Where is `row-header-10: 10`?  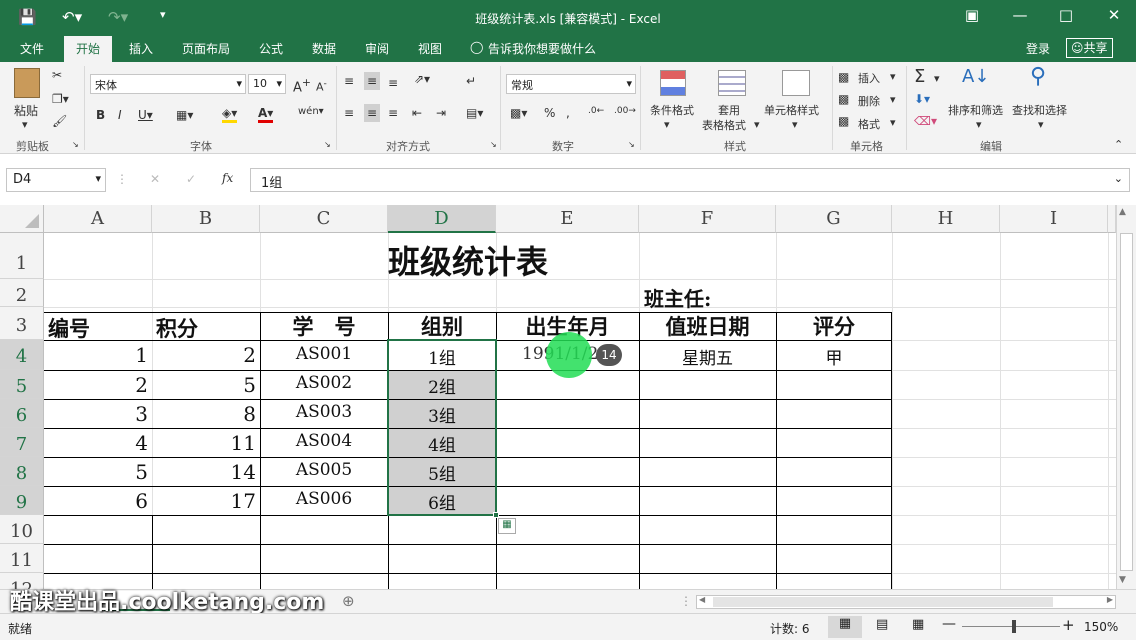 row-header-10: 10 is located at coordinates (22, 529).